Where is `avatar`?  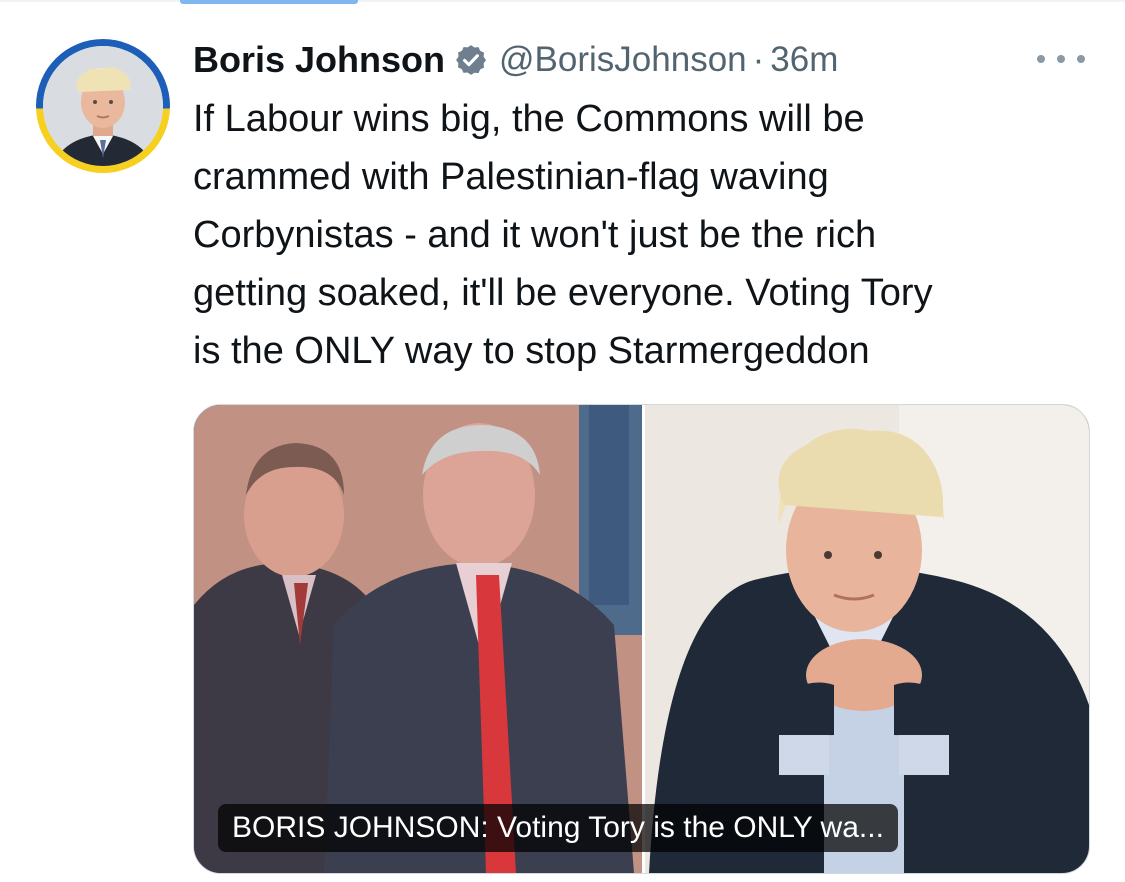
avatar is located at coordinates (103, 106).